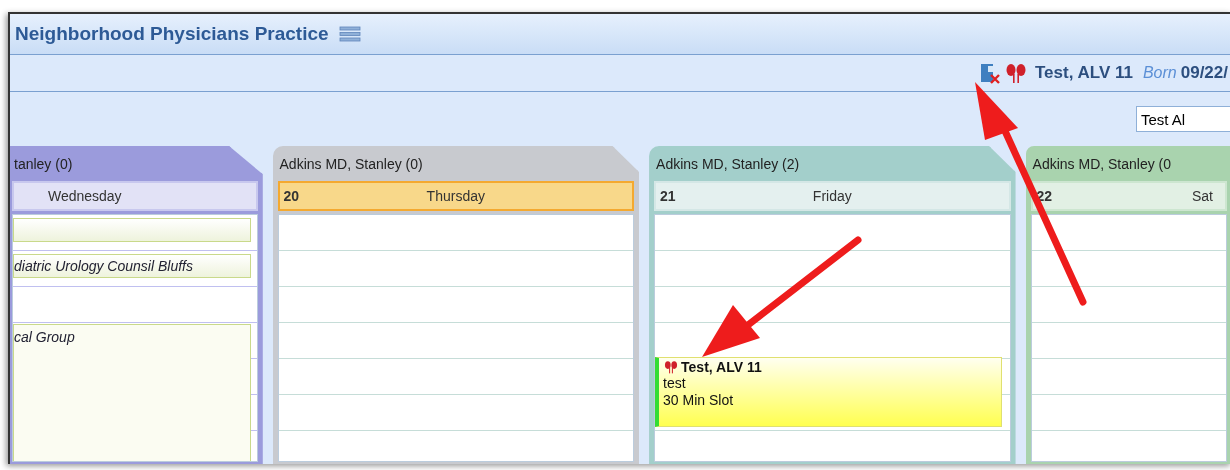 The image size is (1230, 470). I want to click on appointment-patient: Test, ALV 11, so click(721, 367).